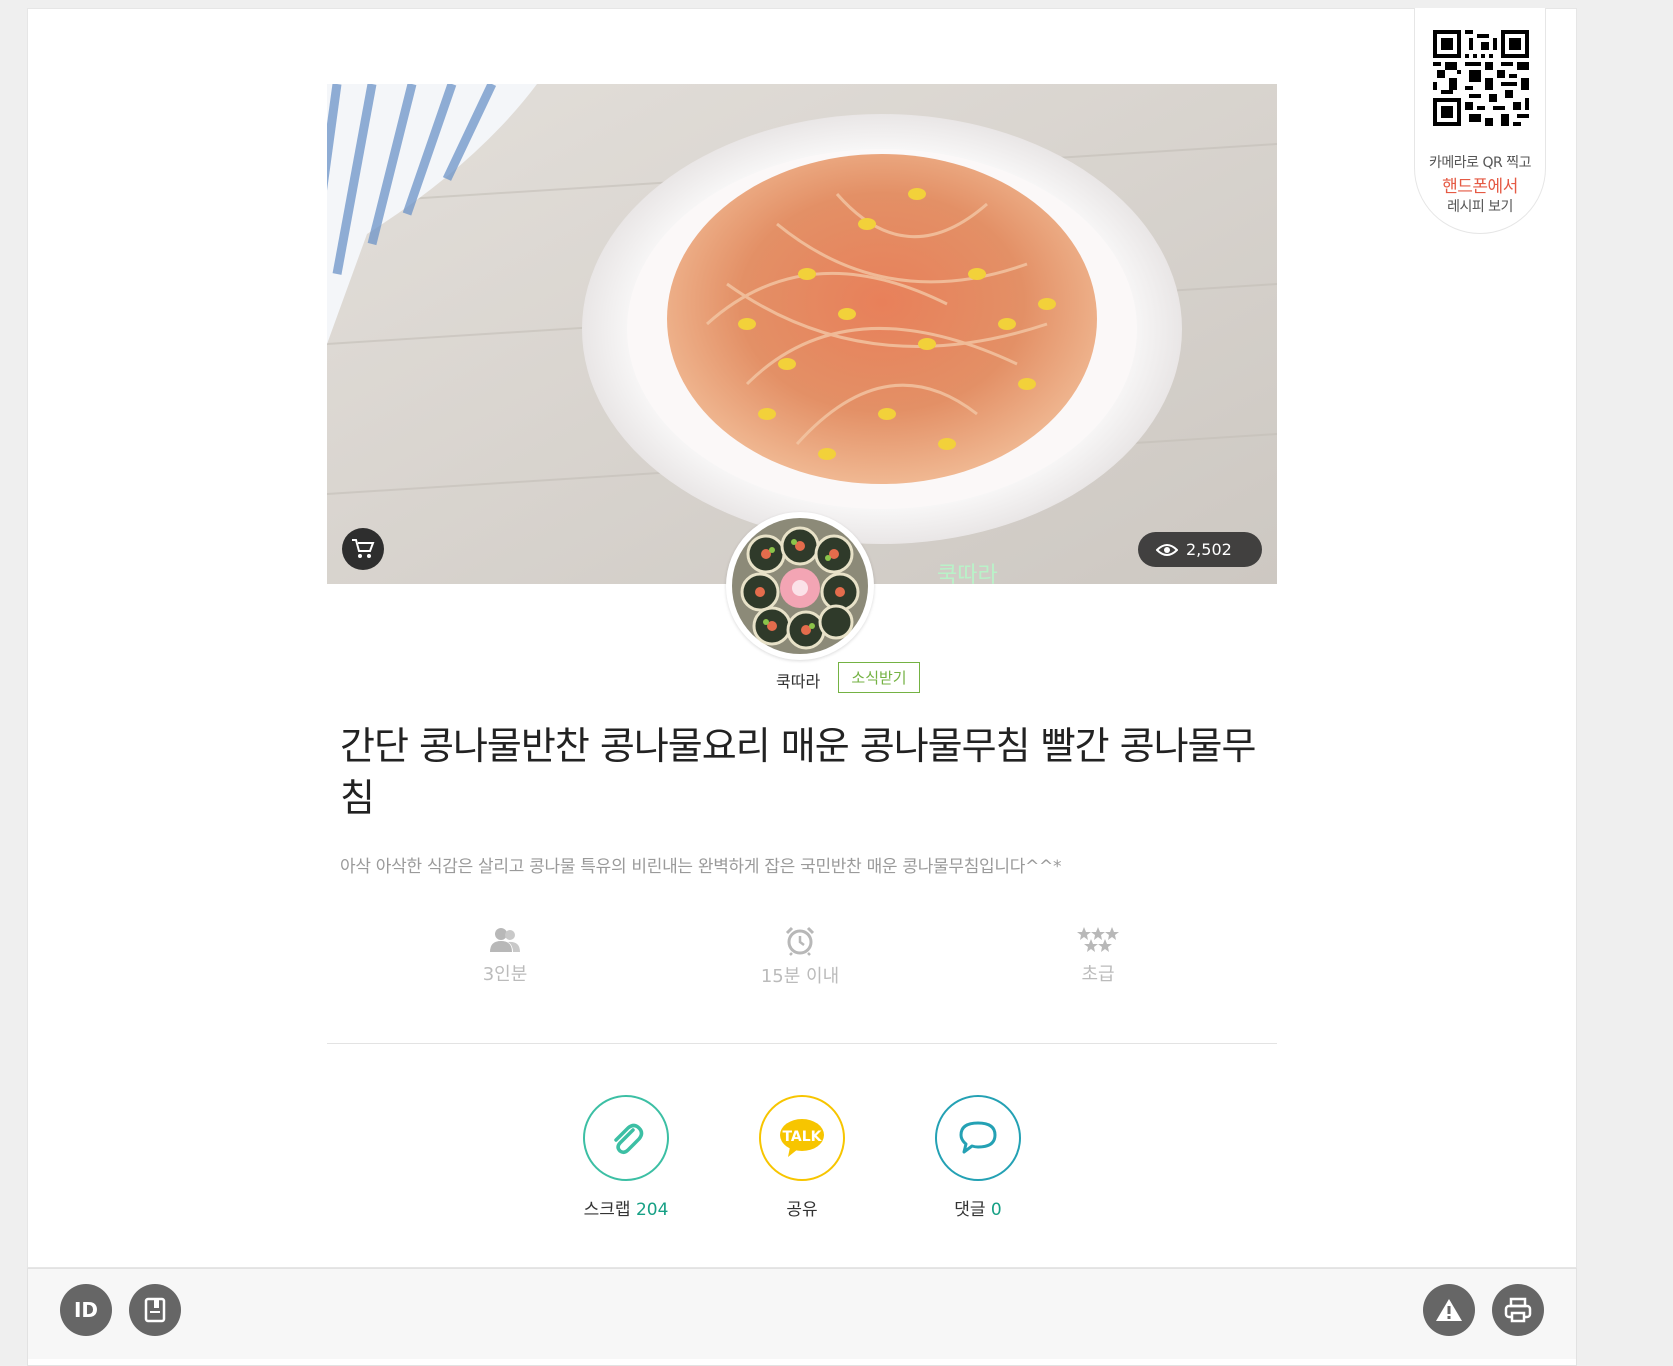 This screenshot has width=1673, height=1366. What do you see at coordinates (1098, 939) in the screenshot?
I see `stars-icon` at bounding box center [1098, 939].